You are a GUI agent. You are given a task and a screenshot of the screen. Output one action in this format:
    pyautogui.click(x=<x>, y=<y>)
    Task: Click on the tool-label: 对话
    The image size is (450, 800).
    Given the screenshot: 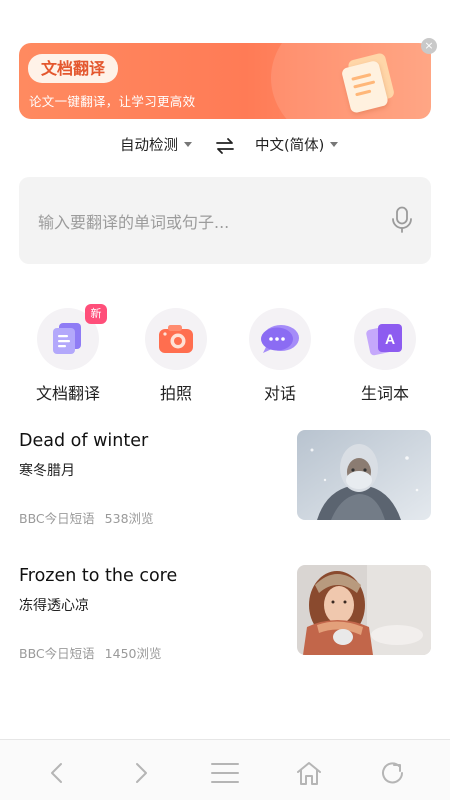 What is the action you would take?
    pyautogui.click(x=279, y=393)
    